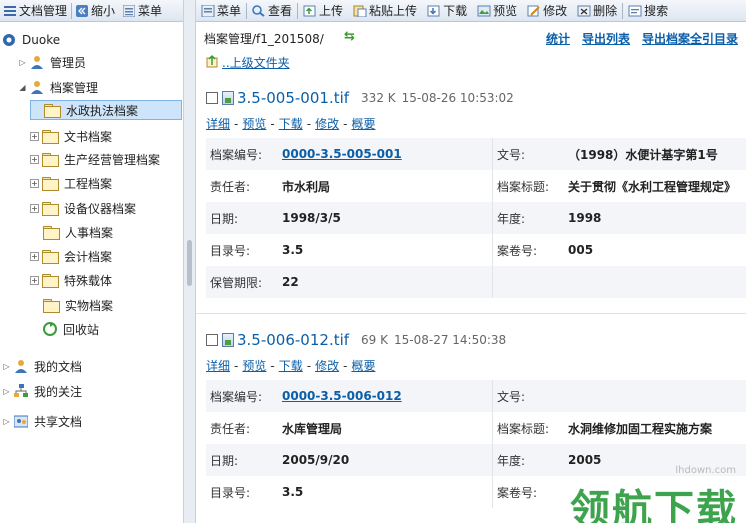 This screenshot has height=523, width=746. I want to click on splitter-grip, so click(189, 263).